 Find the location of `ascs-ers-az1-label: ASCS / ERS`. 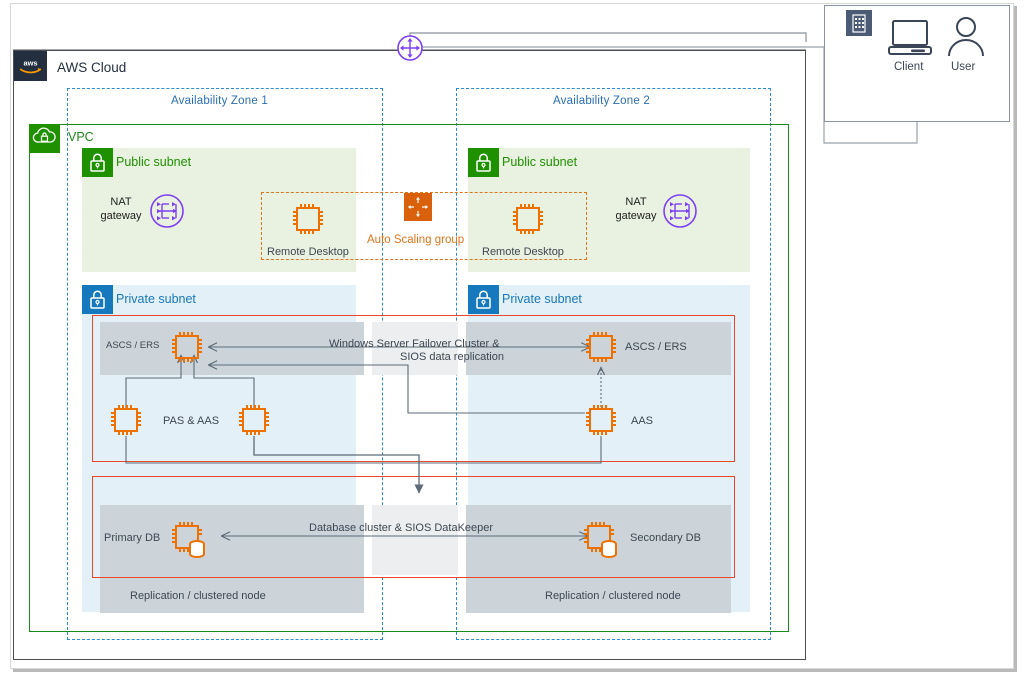

ascs-ers-az1-label: ASCS / ERS is located at coordinates (133, 345).